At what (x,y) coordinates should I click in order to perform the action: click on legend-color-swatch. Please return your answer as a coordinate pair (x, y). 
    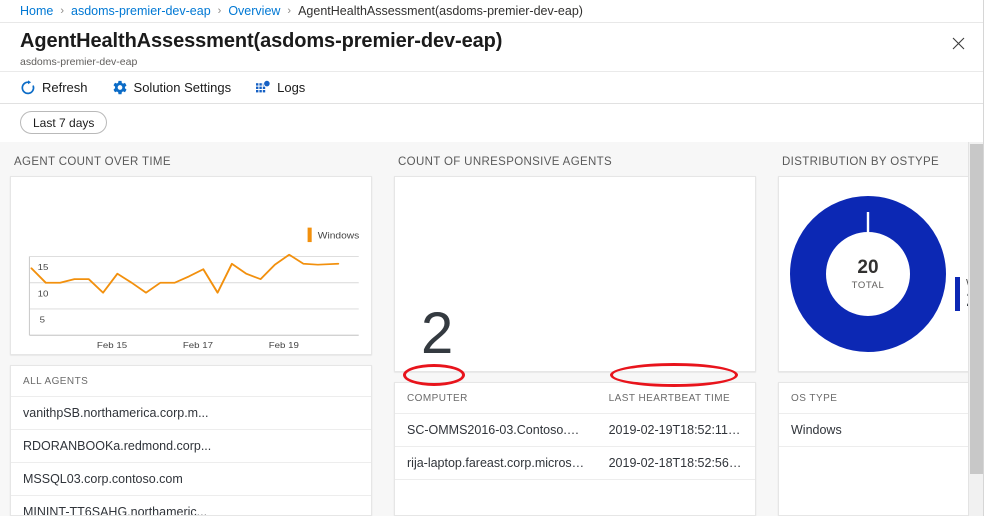
    Looking at the image, I should click on (957, 294).